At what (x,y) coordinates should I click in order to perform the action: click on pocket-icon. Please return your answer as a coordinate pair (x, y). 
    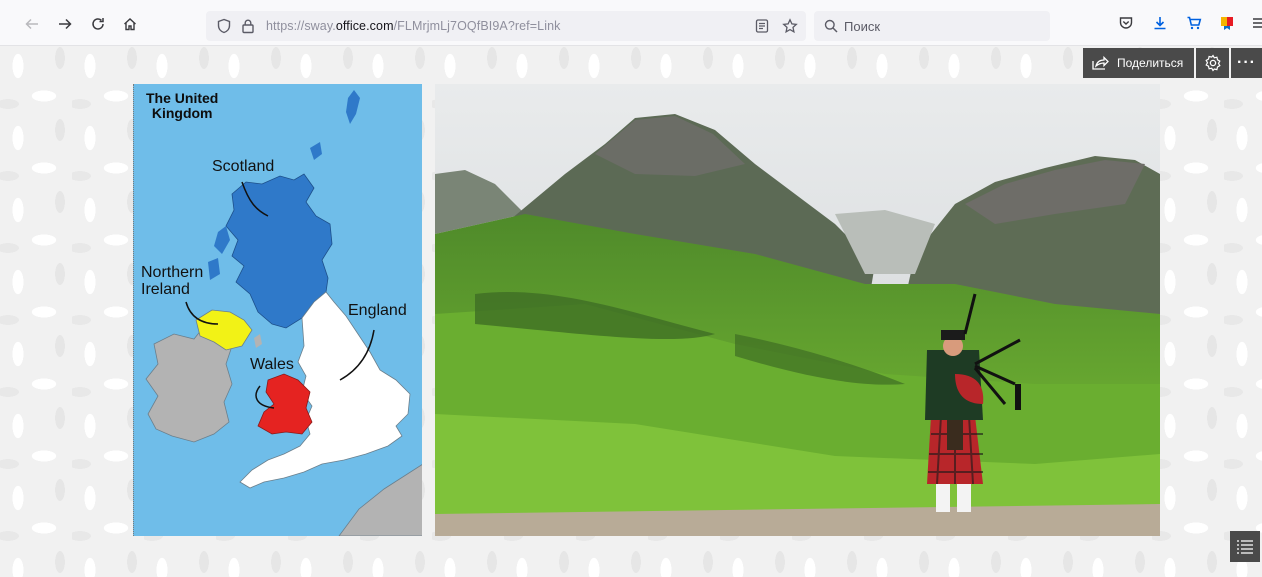
    Looking at the image, I should click on (1126, 23).